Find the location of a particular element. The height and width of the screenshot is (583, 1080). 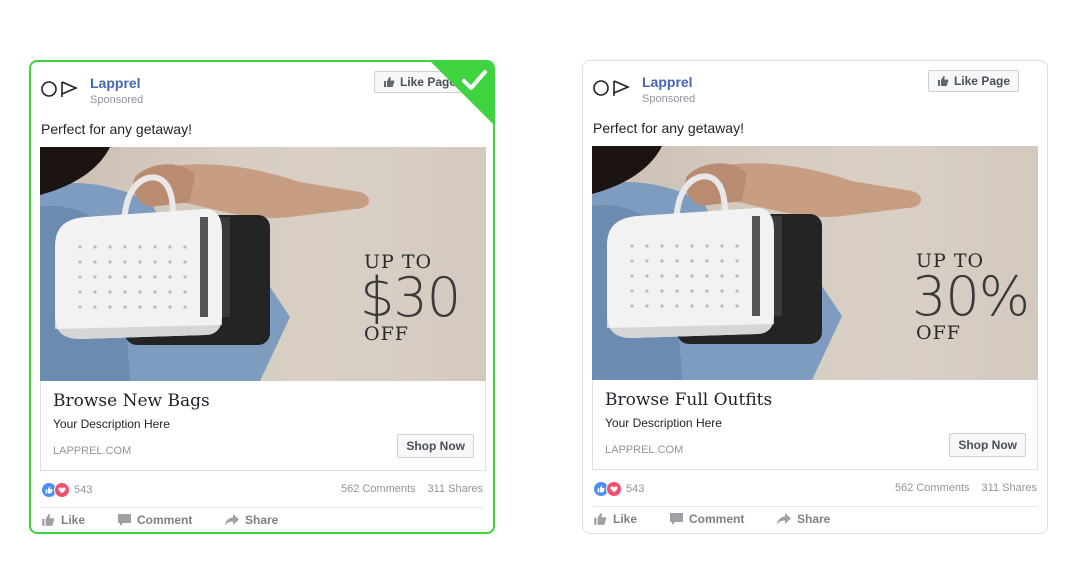

promo-amount: $30 is located at coordinates (410, 297).